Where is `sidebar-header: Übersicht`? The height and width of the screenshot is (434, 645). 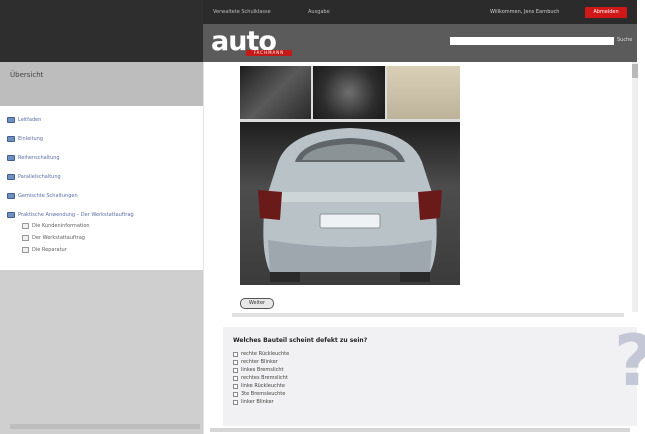
sidebar-header: Übersicht is located at coordinates (101, 84).